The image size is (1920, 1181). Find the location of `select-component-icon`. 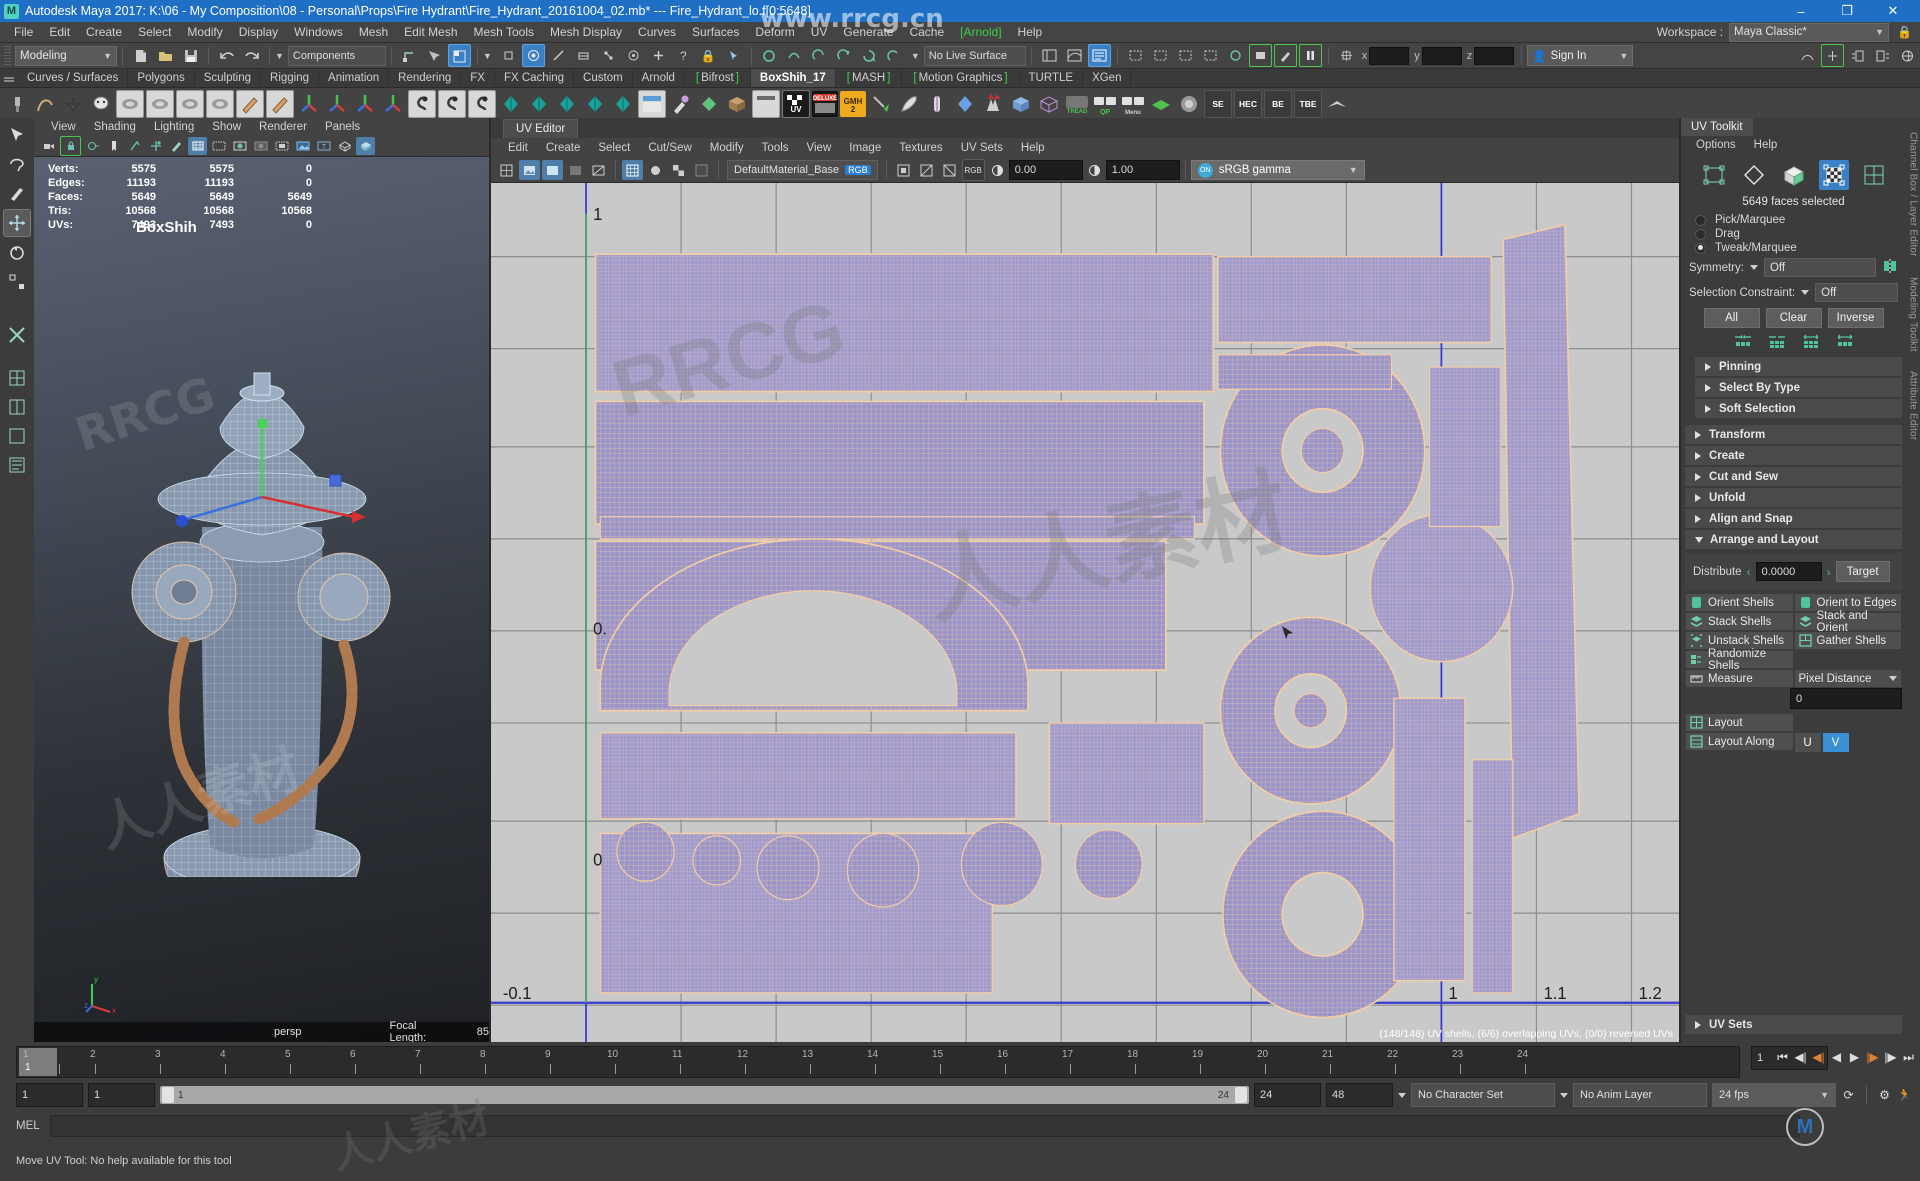

select-component-icon is located at coordinates (459, 55).